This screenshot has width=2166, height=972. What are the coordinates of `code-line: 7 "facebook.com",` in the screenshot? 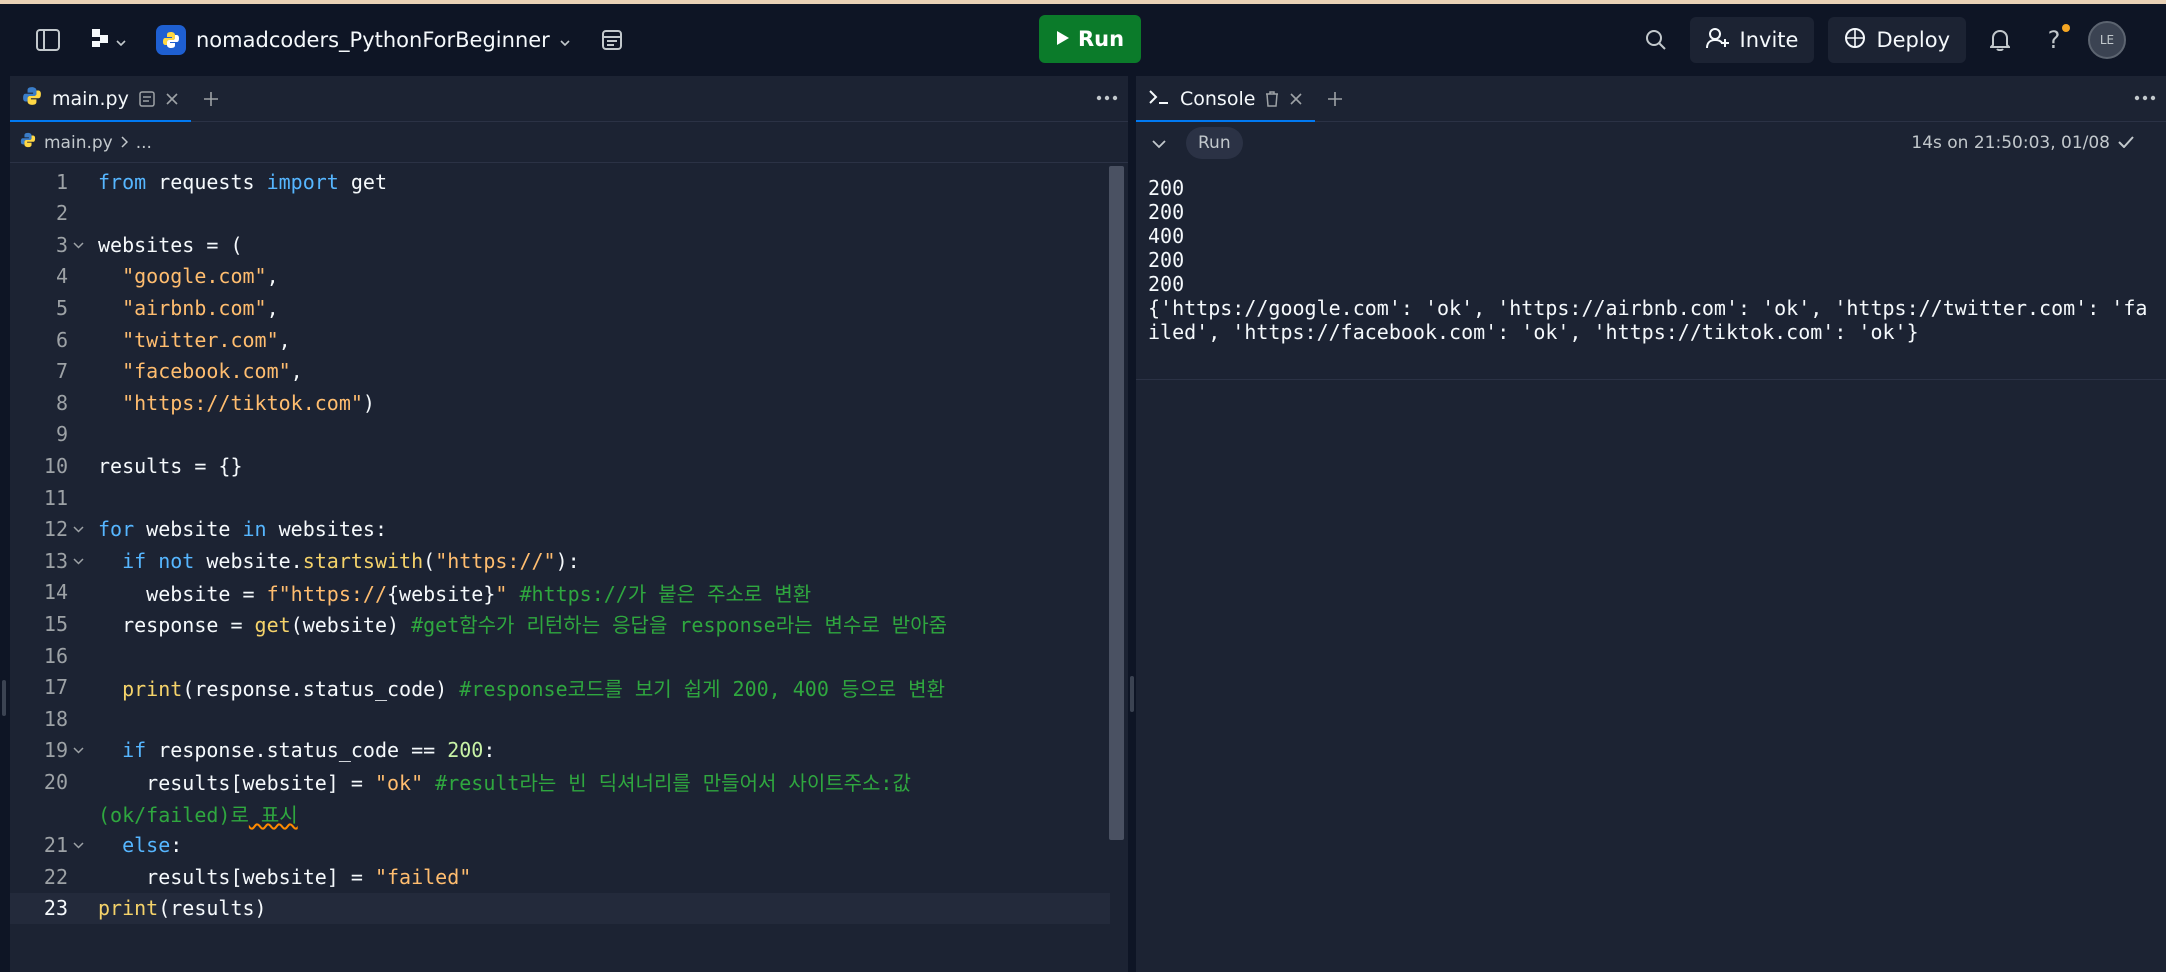 It's located at (560, 371).